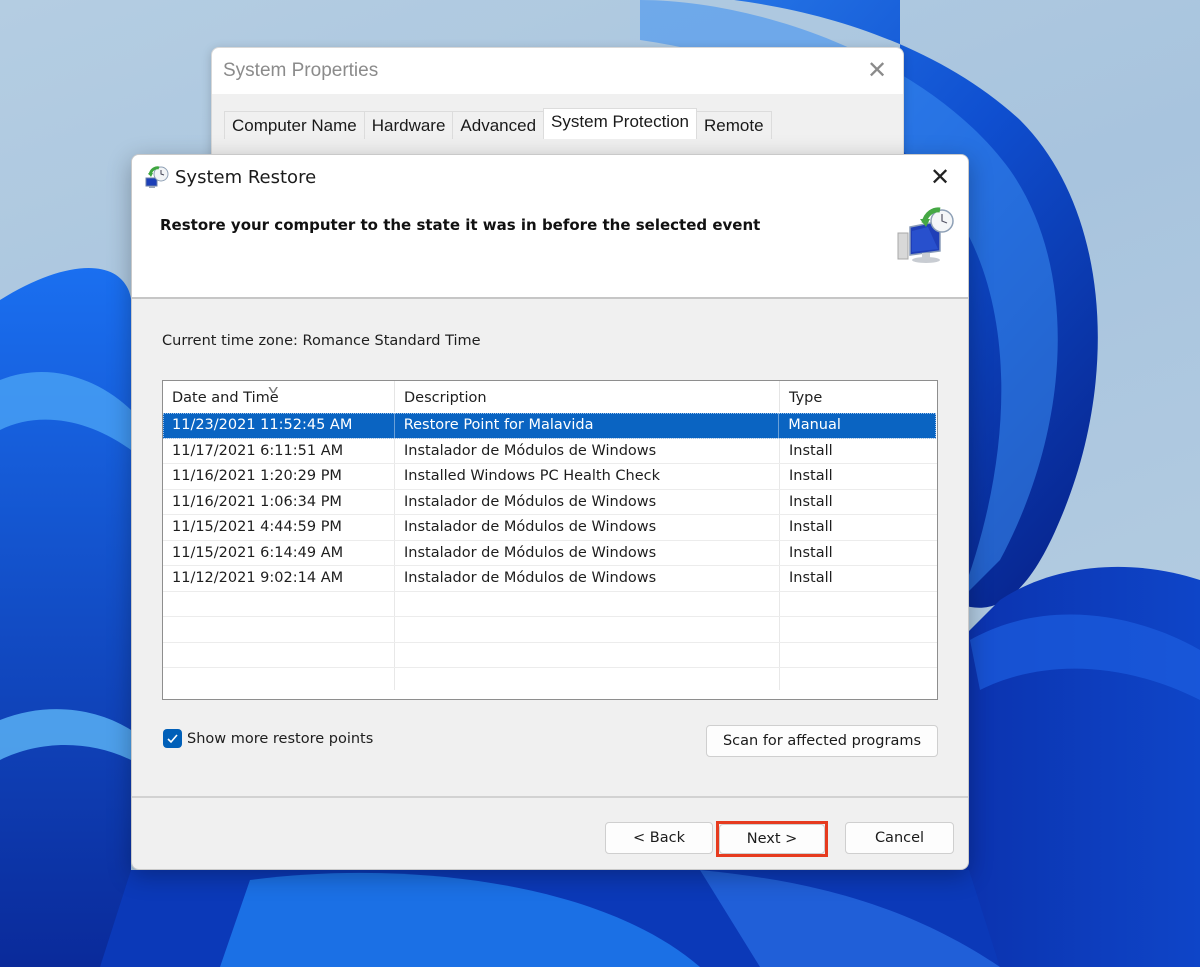 The image size is (1200, 967). Describe the element at coordinates (279, 450) in the screenshot. I see `cell-date: 11/17/2021 6:11:51 AM` at that location.